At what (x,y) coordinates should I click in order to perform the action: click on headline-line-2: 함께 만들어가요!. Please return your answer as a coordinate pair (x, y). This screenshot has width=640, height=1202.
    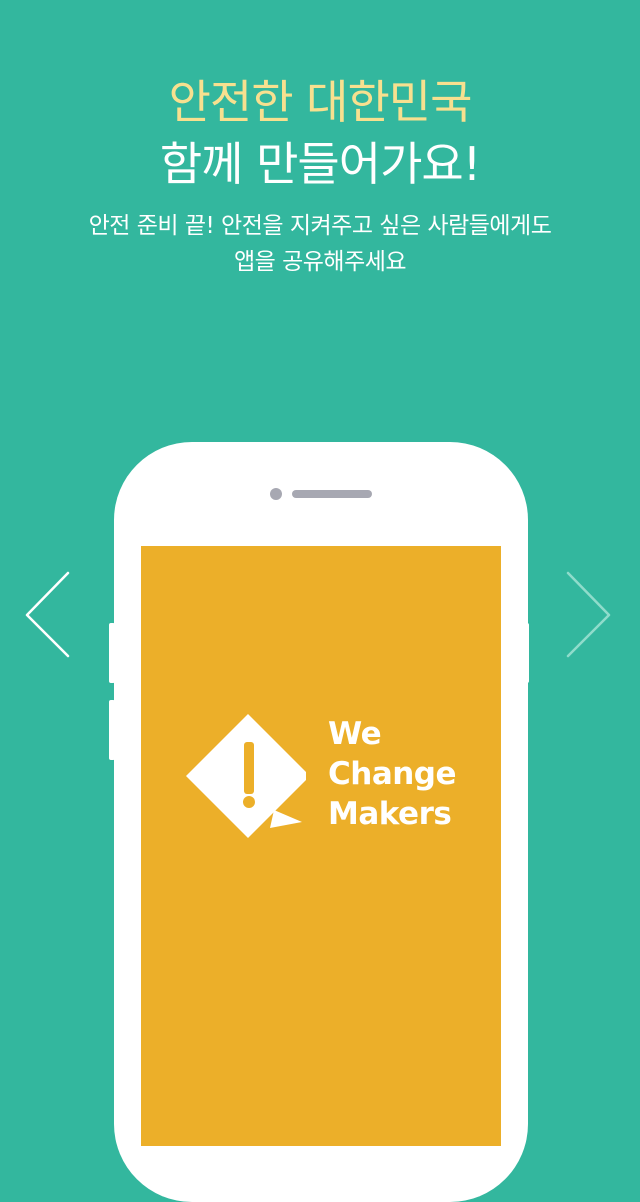
    Looking at the image, I should click on (320, 164).